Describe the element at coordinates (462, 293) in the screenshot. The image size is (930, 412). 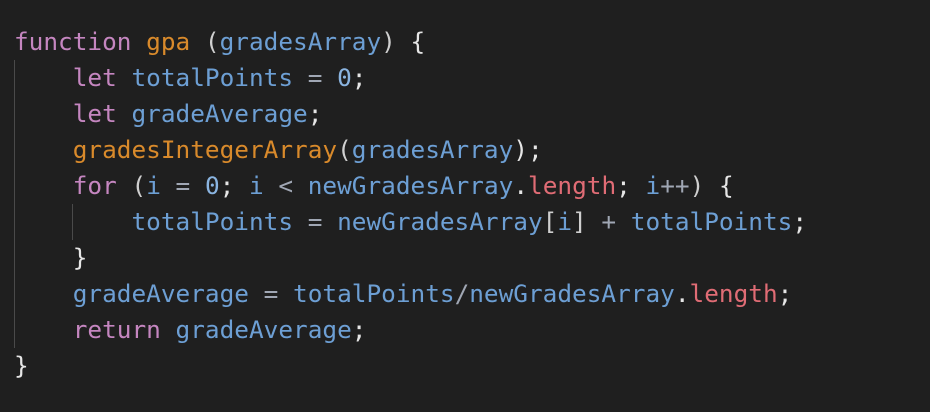
I see `code-token: /` at that location.